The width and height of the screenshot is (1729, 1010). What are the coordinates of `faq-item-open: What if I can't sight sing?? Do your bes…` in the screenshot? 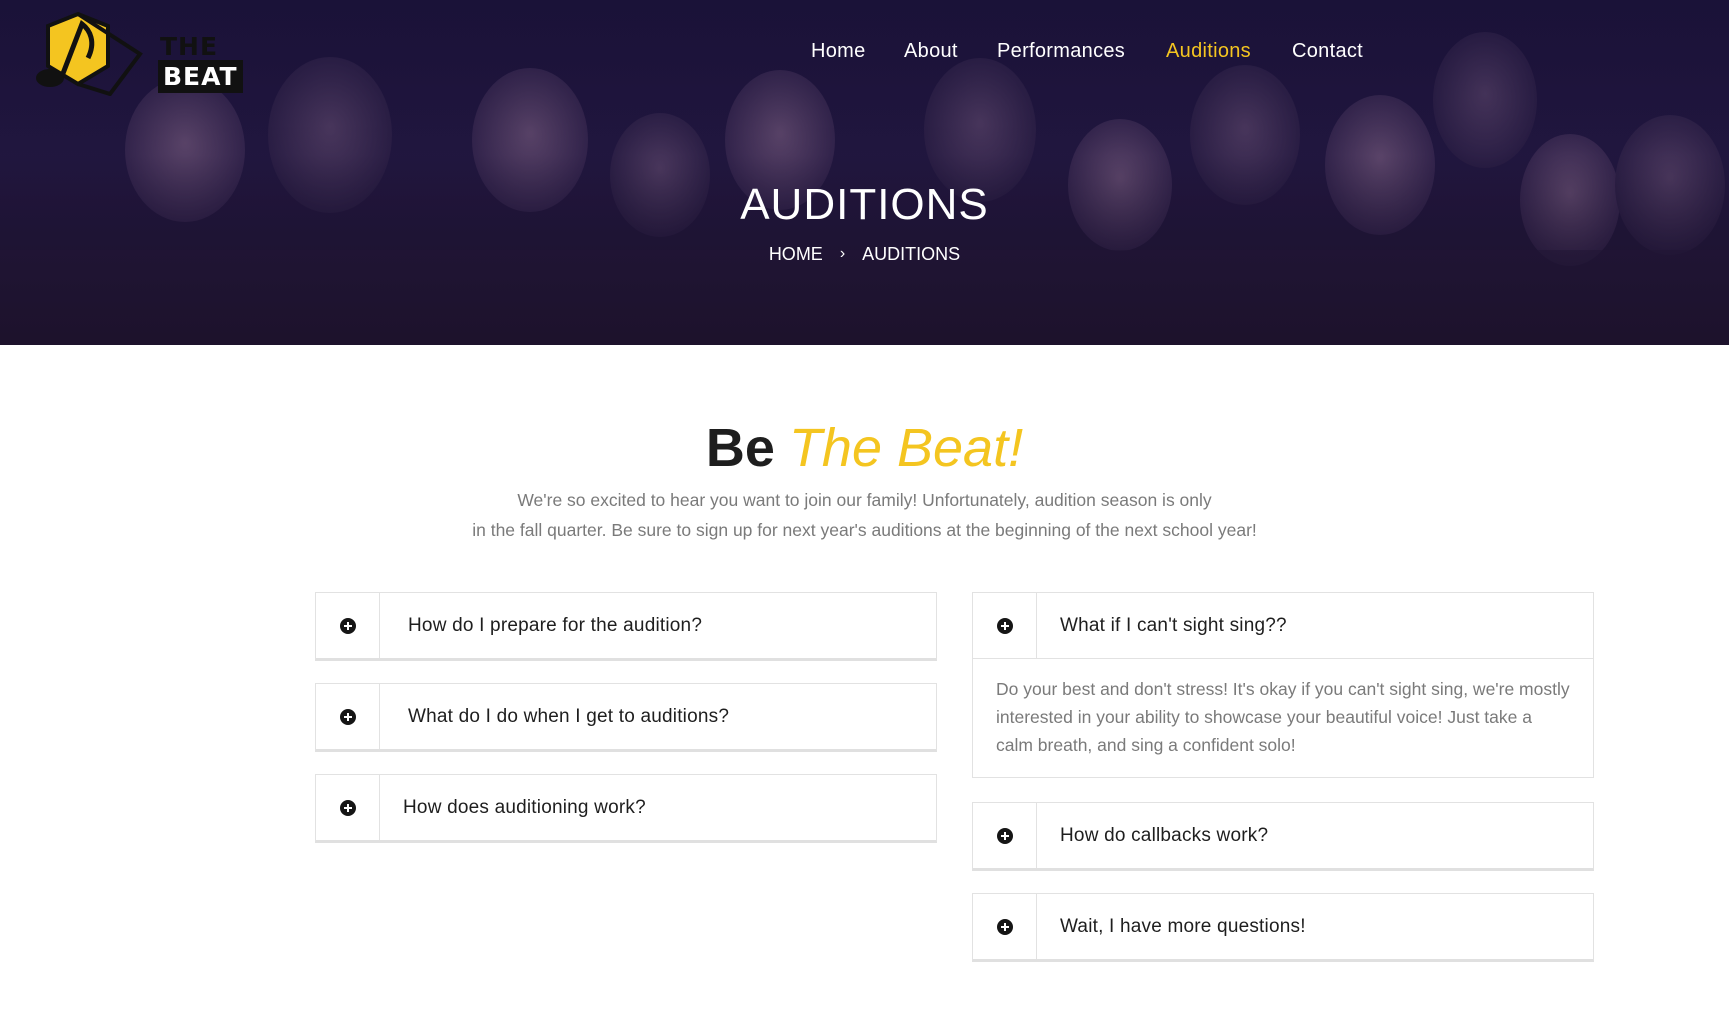 It's located at (1283, 685).